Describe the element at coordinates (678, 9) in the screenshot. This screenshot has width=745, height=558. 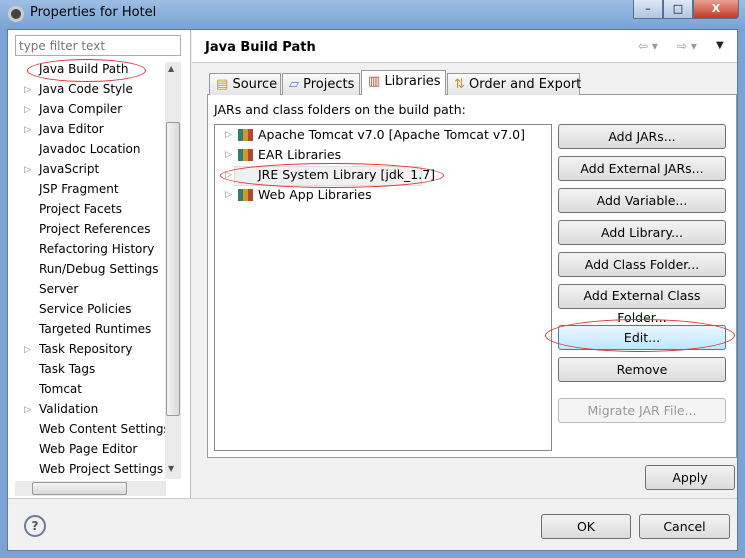
I see `maximize-button: □` at that location.